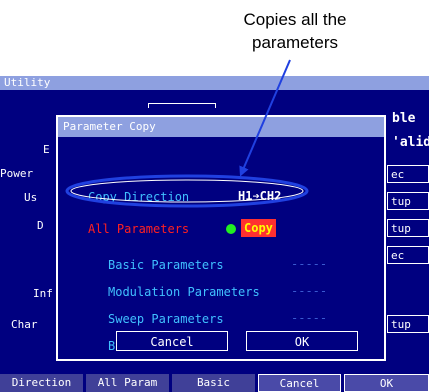 This screenshot has height=392, width=429. Describe the element at coordinates (309, 264) in the screenshot. I see `basic-parameters-value: -----` at that location.